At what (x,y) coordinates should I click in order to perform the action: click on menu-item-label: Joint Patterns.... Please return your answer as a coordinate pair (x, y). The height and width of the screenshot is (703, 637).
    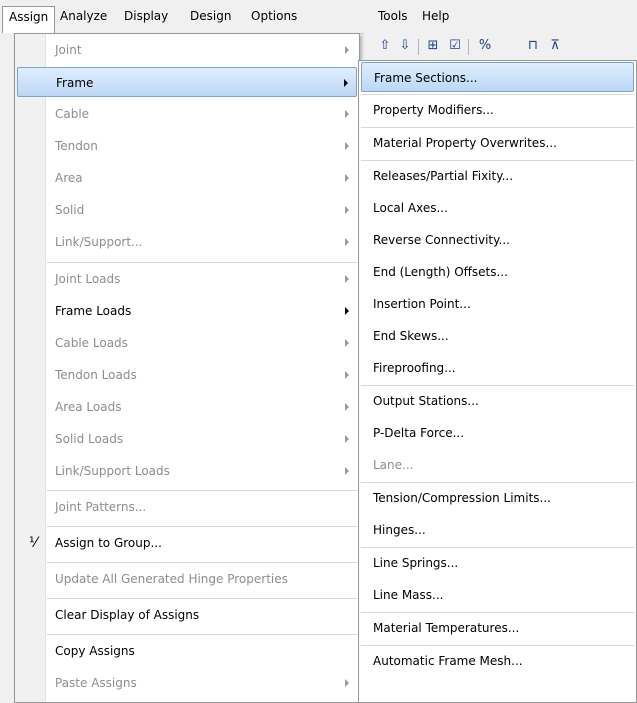
    Looking at the image, I should click on (101, 507).